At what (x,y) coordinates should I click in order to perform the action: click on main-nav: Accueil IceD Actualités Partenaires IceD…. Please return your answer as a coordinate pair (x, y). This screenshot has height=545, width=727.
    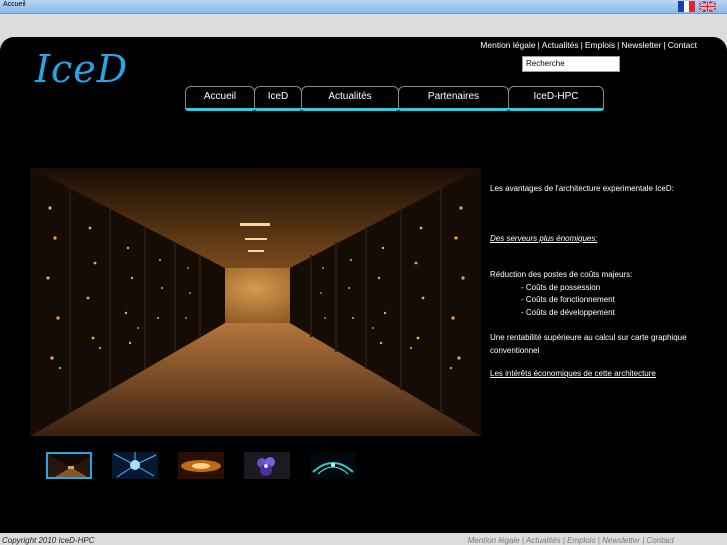
    Looking at the image, I should click on (394, 98).